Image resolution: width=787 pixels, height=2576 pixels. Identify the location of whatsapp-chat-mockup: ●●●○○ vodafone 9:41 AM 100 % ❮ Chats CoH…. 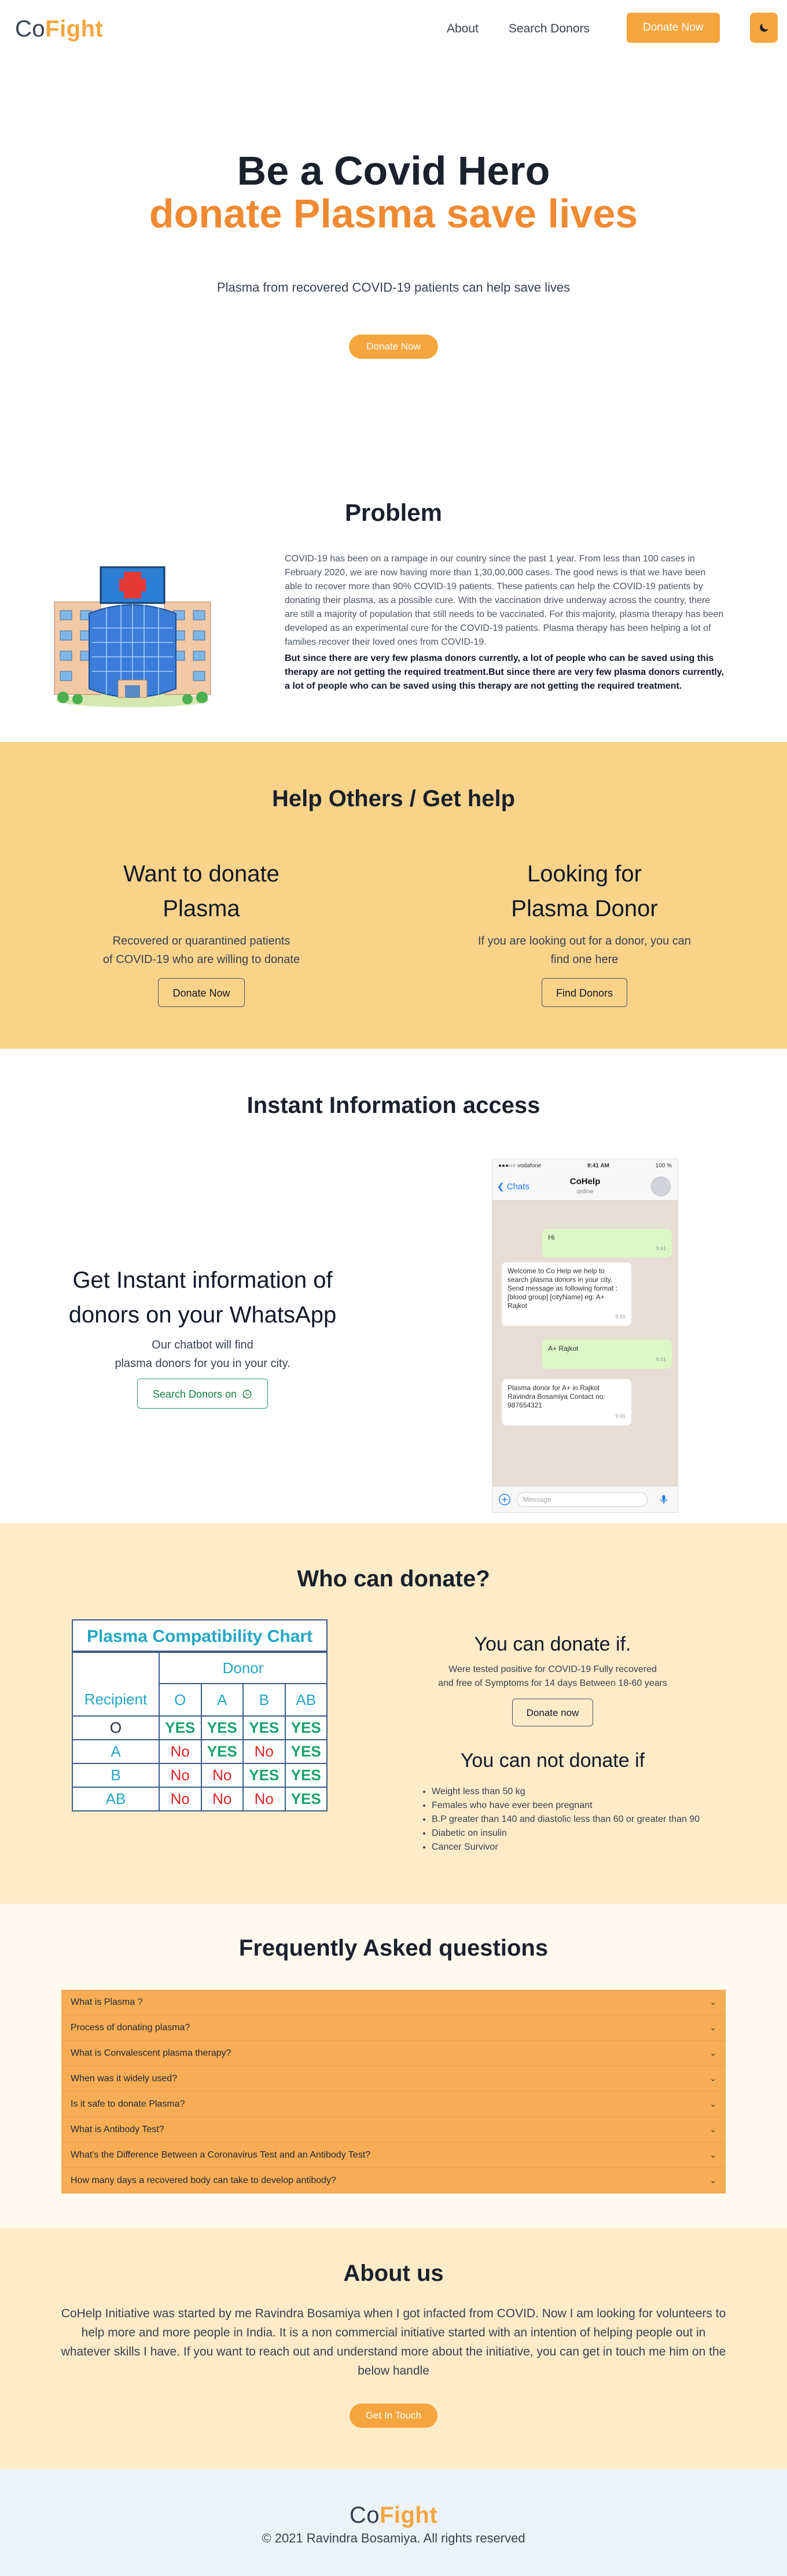
(585, 1336).